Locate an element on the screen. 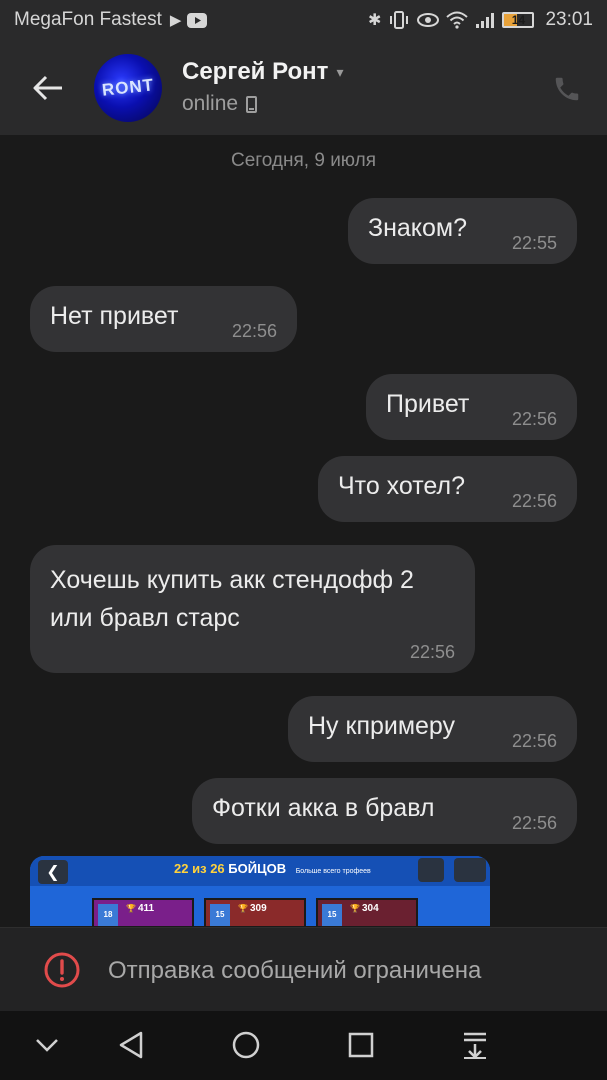  game-profile-icon is located at coordinates (431, 870).